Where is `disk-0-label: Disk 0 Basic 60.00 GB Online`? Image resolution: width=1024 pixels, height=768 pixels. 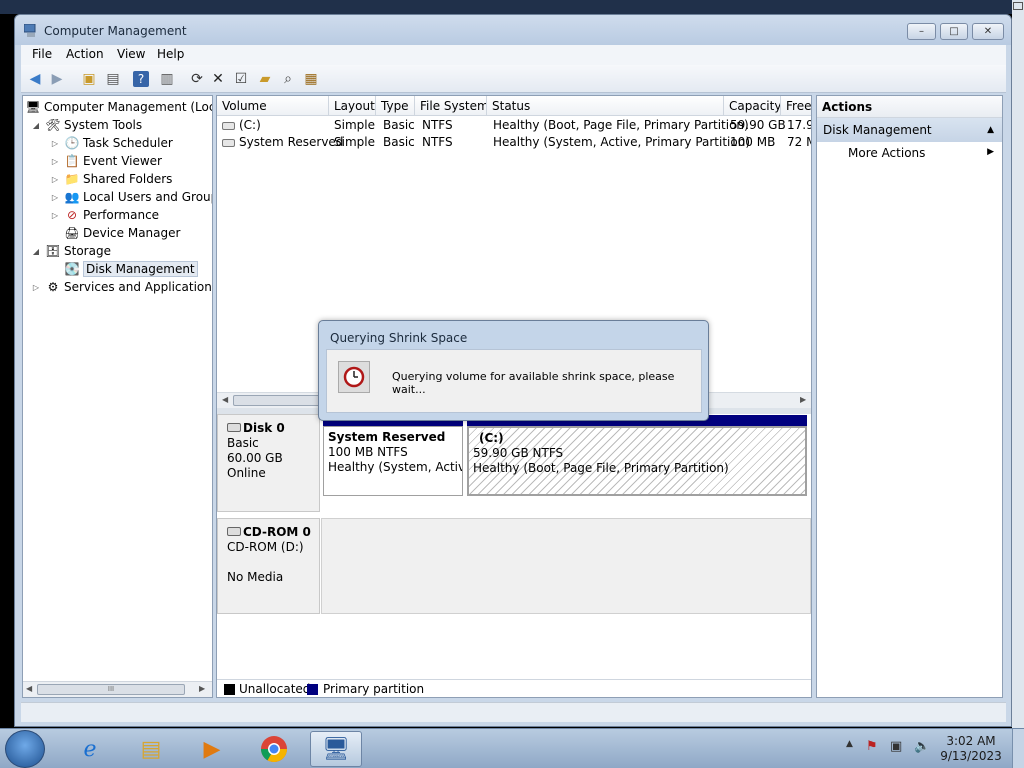
disk-0-label: Disk 0 Basic 60.00 GB Online is located at coordinates (268, 463).